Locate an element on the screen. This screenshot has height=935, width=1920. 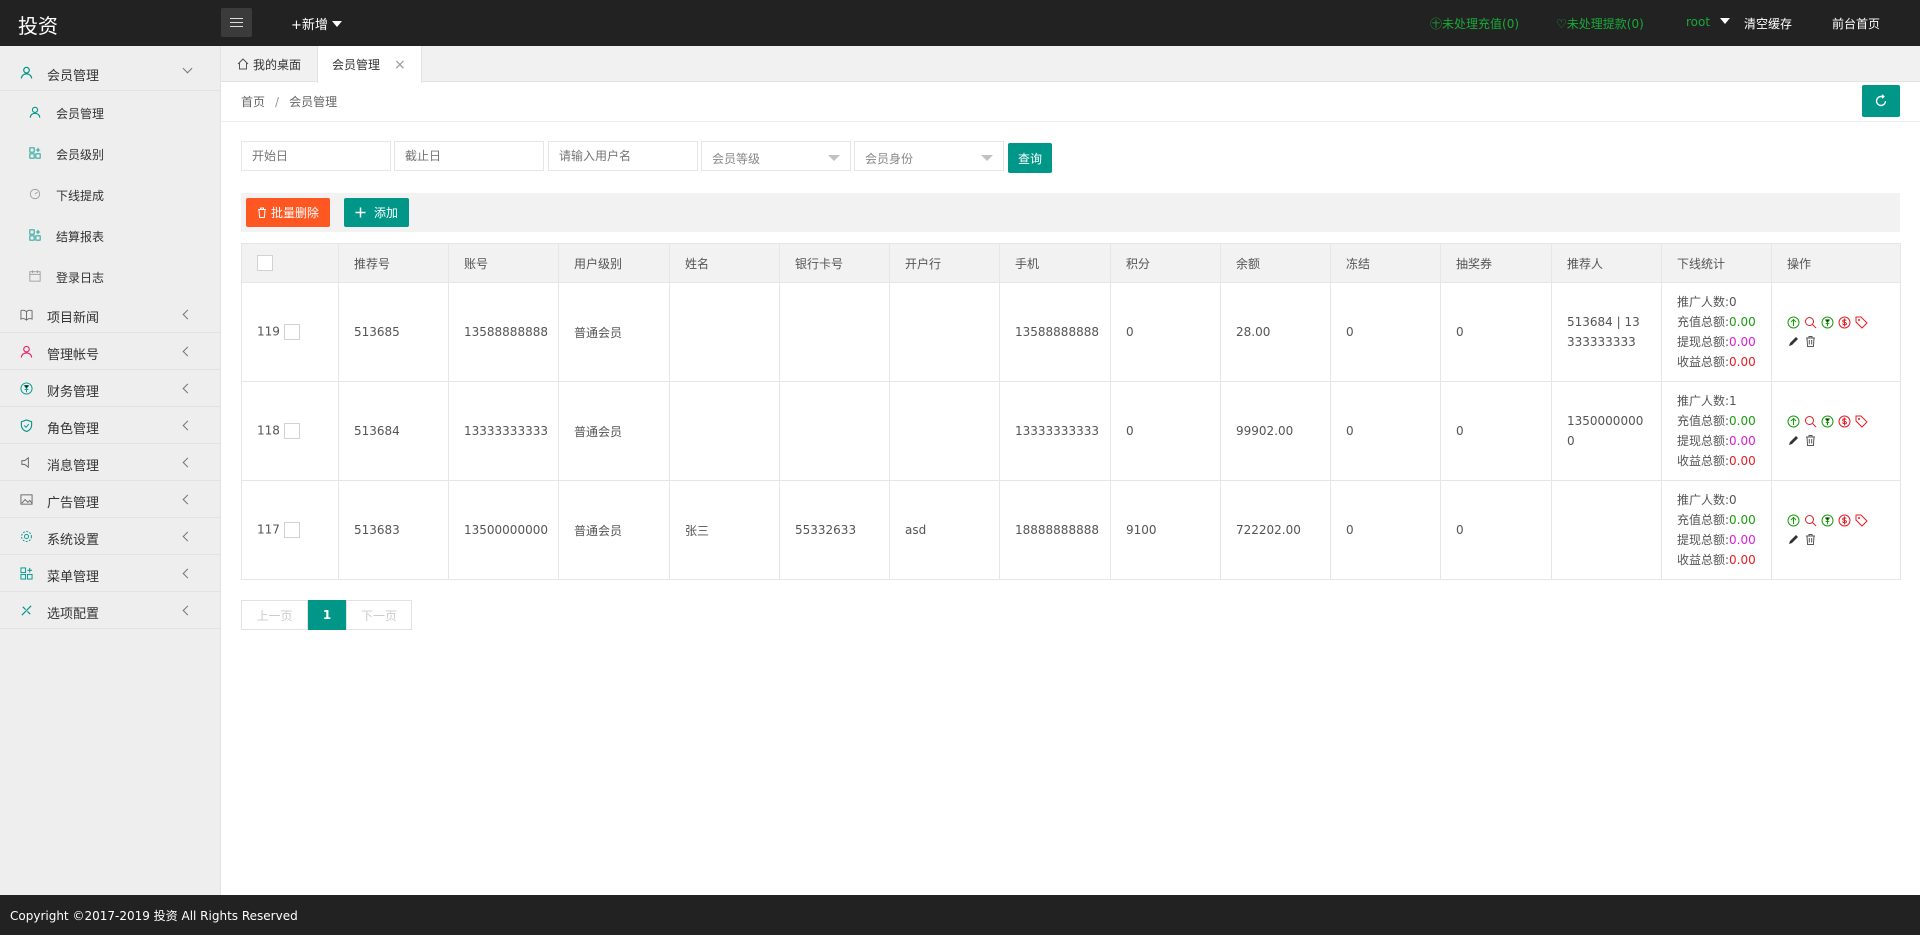
column-header: 开户行 is located at coordinates (944, 263).